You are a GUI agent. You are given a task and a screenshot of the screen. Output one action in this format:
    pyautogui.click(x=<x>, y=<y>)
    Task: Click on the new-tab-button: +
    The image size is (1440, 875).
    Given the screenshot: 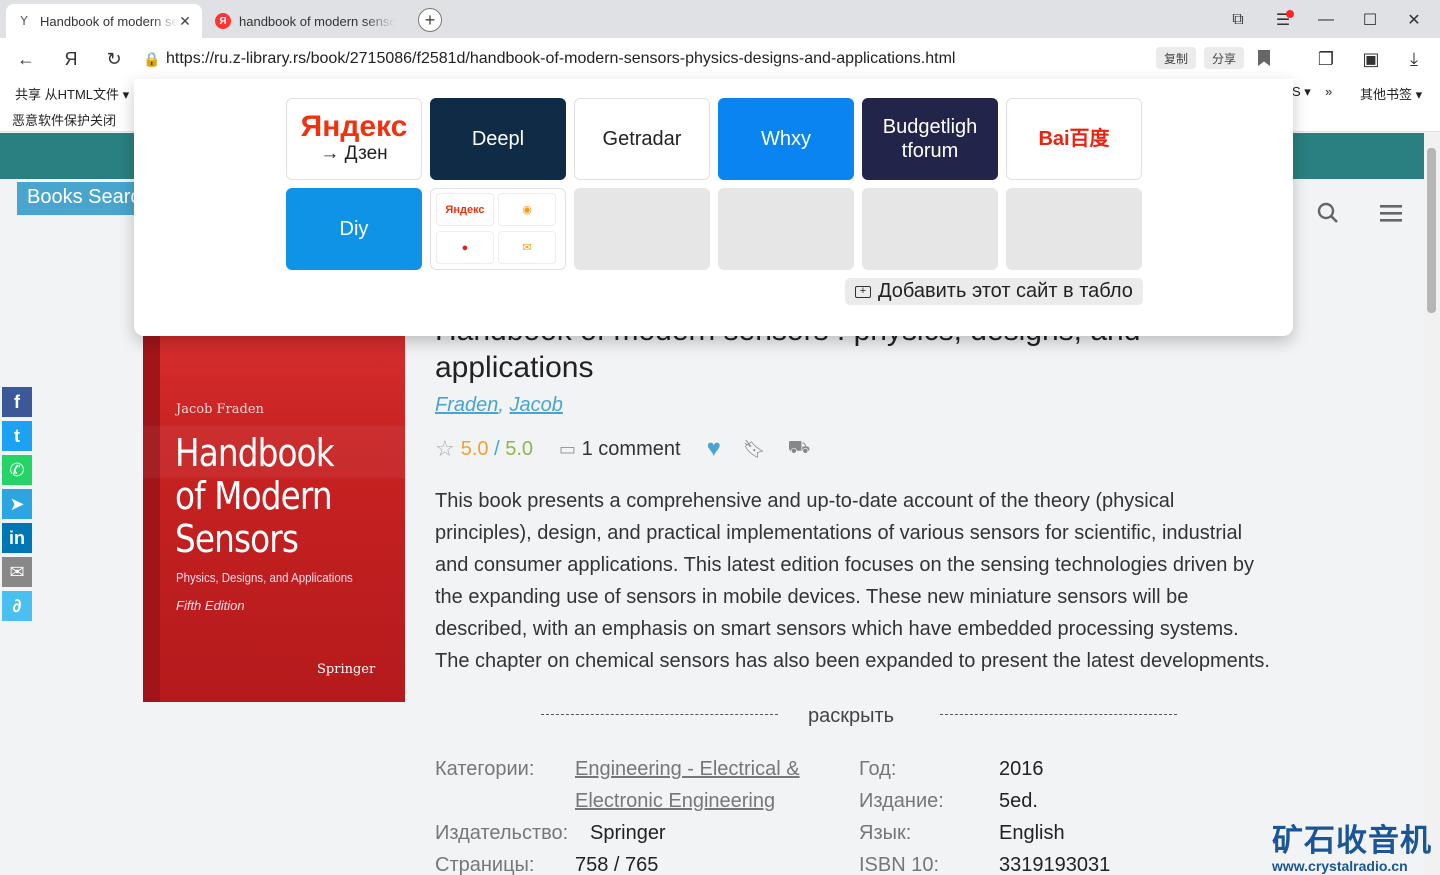 What is the action you would take?
    pyautogui.click(x=430, y=20)
    